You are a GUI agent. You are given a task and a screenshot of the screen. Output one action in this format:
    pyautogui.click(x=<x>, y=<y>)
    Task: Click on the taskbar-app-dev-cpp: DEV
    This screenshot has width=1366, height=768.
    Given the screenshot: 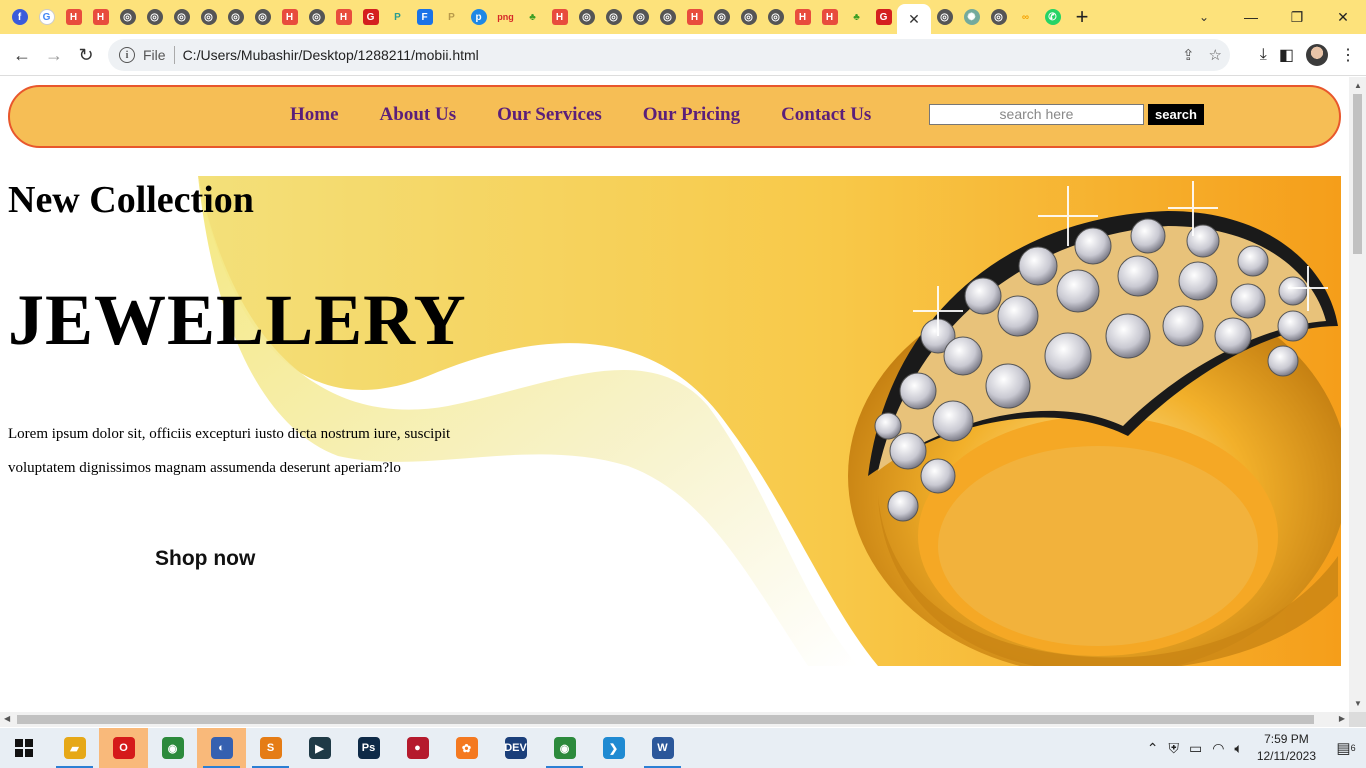 What is the action you would take?
    pyautogui.click(x=515, y=748)
    